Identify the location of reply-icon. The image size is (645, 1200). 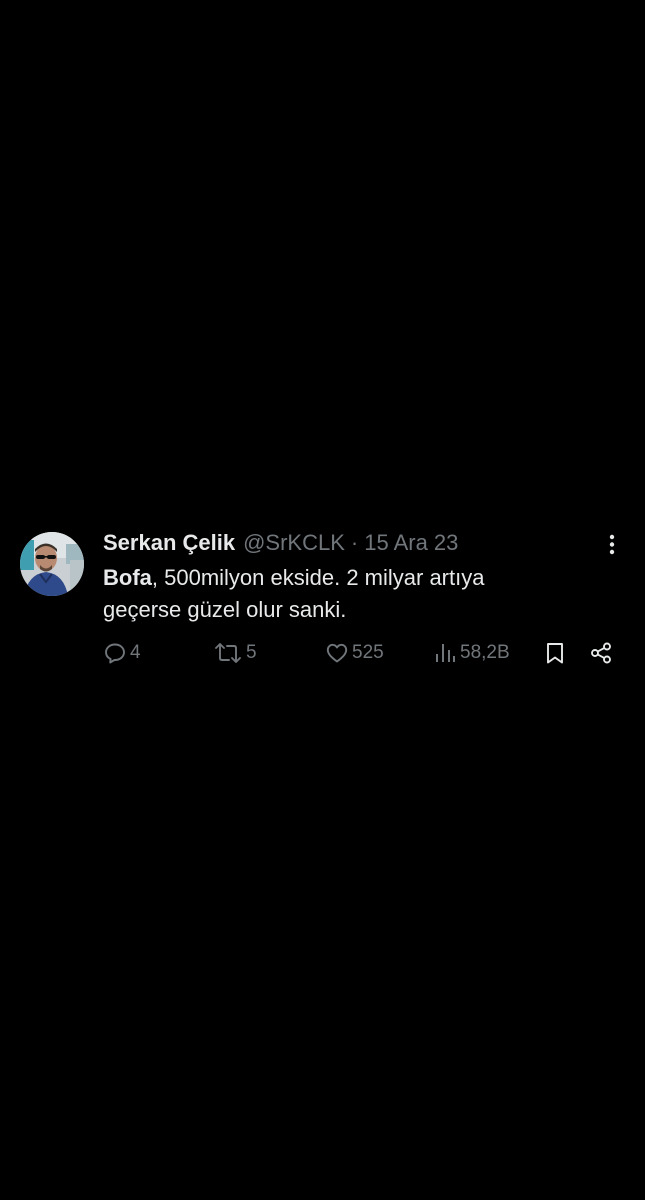
(115, 653).